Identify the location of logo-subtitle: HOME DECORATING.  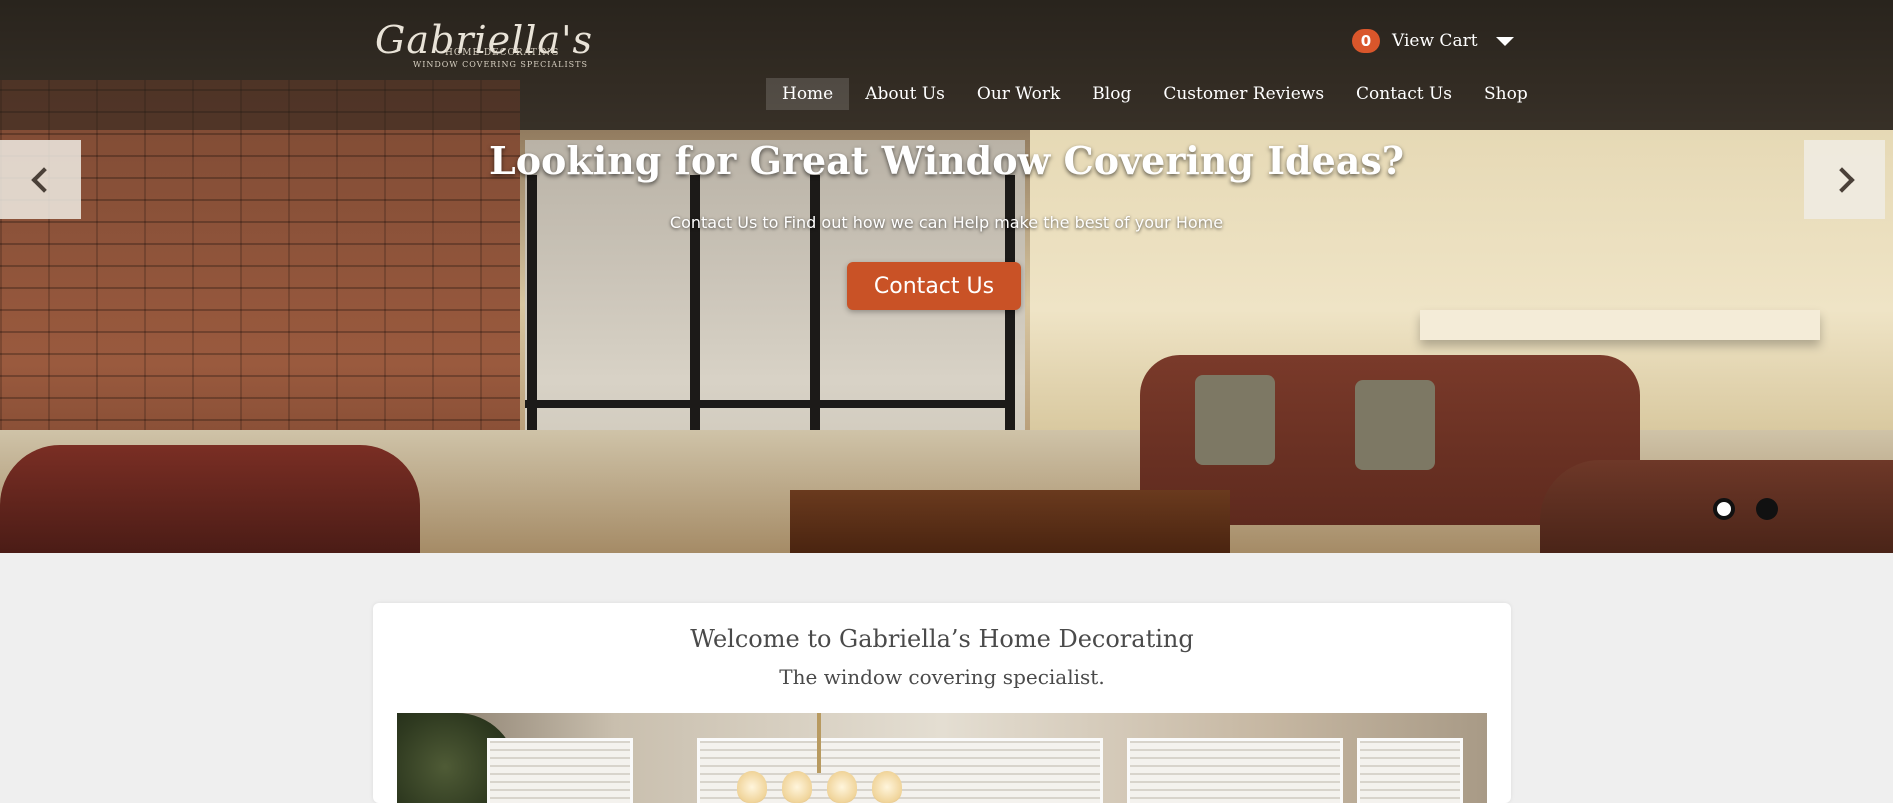
(502, 53).